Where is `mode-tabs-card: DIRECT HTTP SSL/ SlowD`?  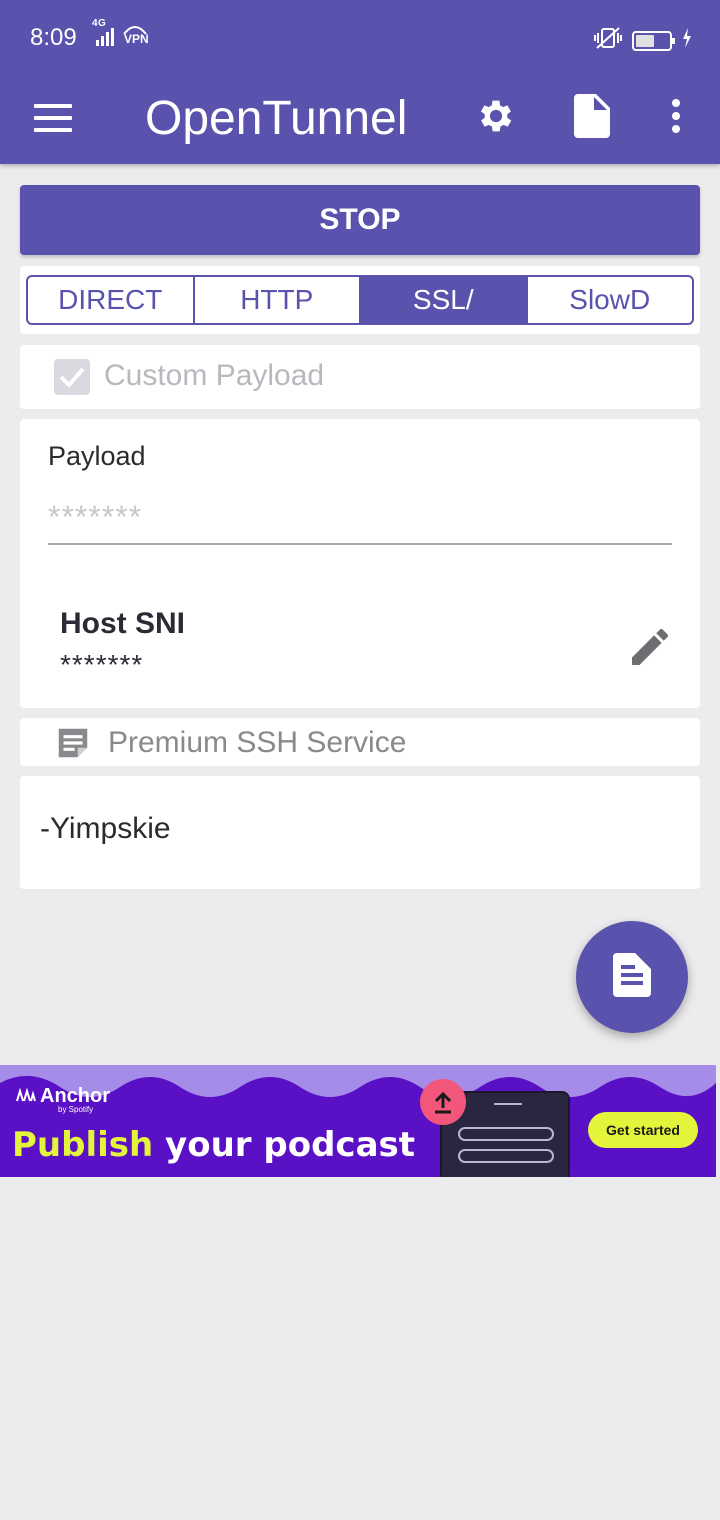 mode-tabs-card: DIRECT HTTP SSL/ SlowD is located at coordinates (360, 300).